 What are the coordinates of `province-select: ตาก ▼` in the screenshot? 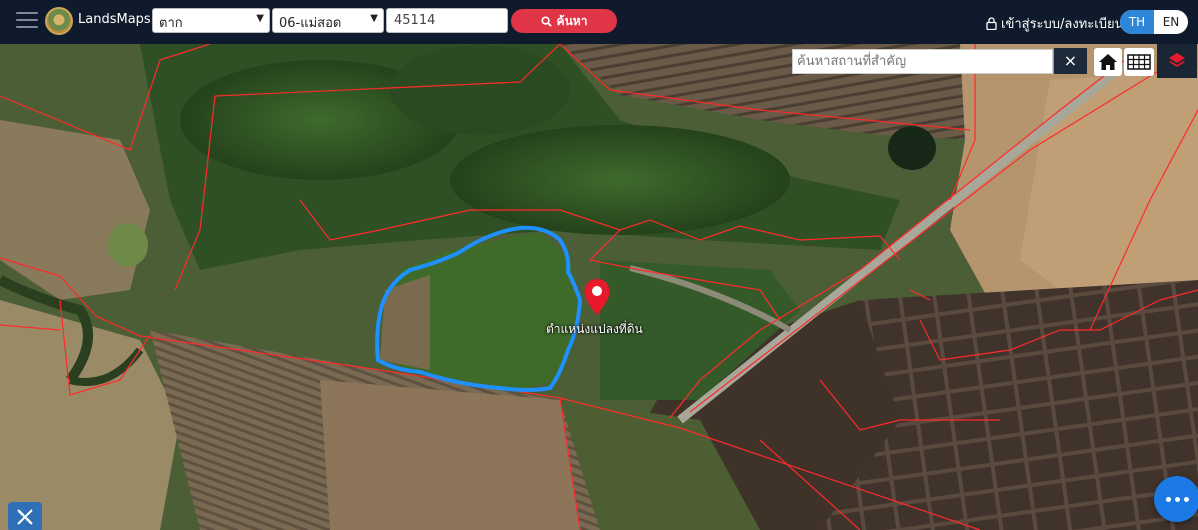 It's located at (211, 20).